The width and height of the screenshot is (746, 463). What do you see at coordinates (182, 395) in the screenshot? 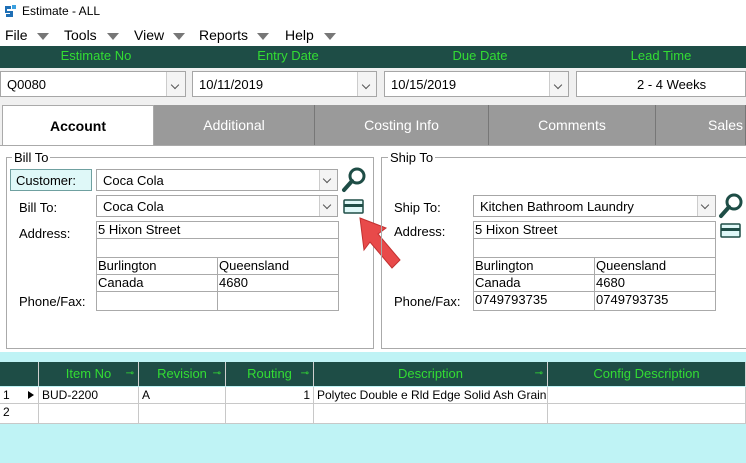
I see `cell-revision: A` at bounding box center [182, 395].